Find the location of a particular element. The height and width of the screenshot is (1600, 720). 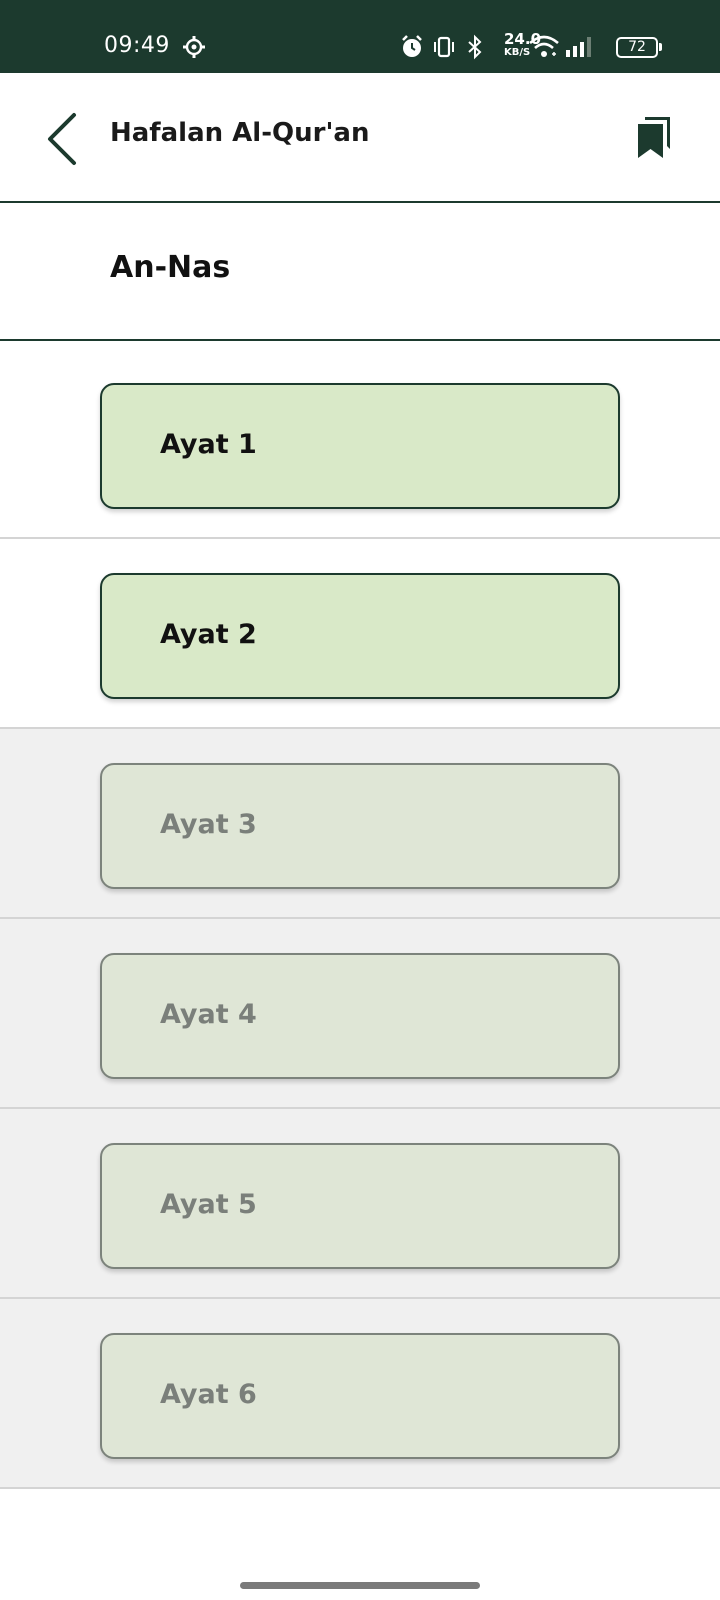

ayat-row: Ayat 2 is located at coordinates (360, 634).